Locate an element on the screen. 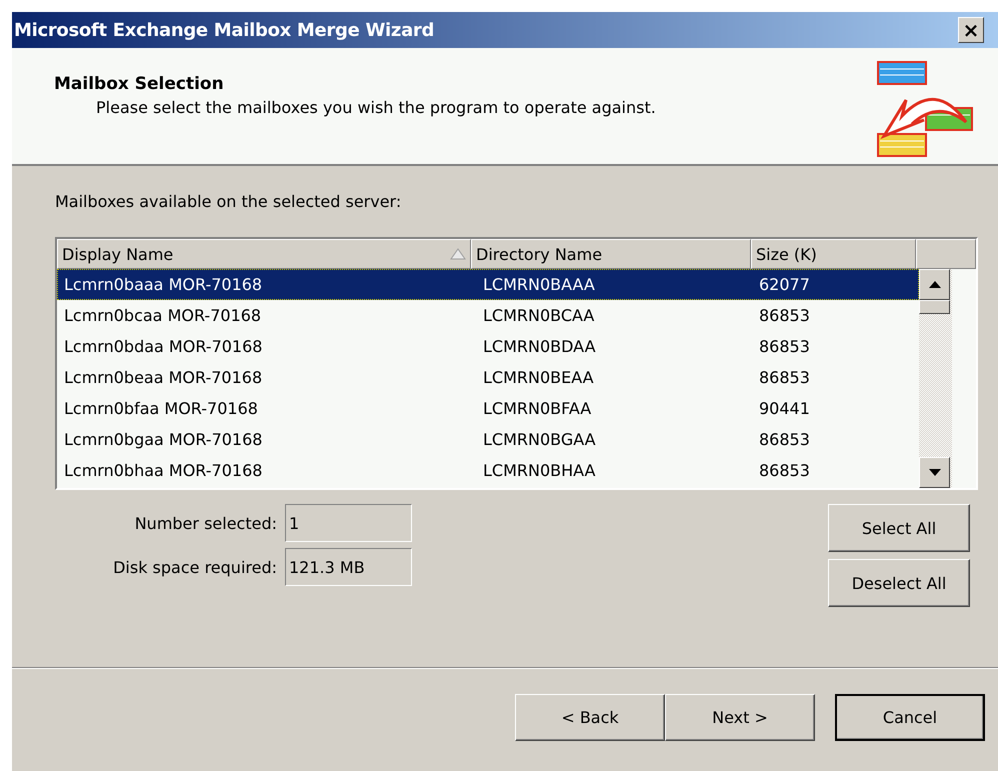 The width and height of the screenshot is (998, 771). down-arrow-icon is located at coordinates (934, 472).